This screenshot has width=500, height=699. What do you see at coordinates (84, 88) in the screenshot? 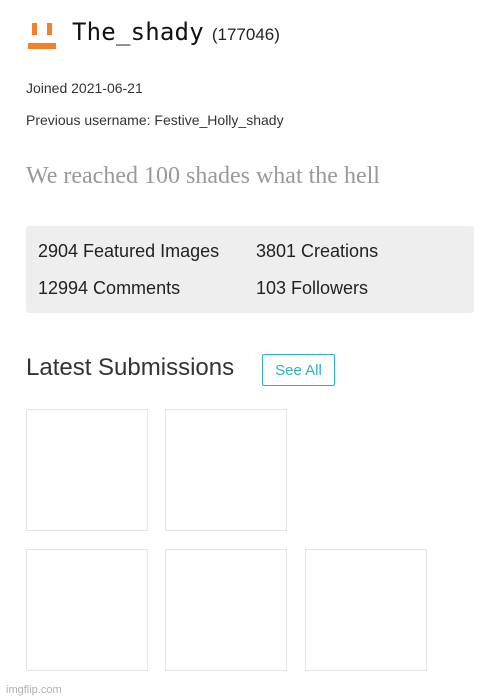
I see `joined-date: Joined 2021-06-21` at bounding box center [84, 88].